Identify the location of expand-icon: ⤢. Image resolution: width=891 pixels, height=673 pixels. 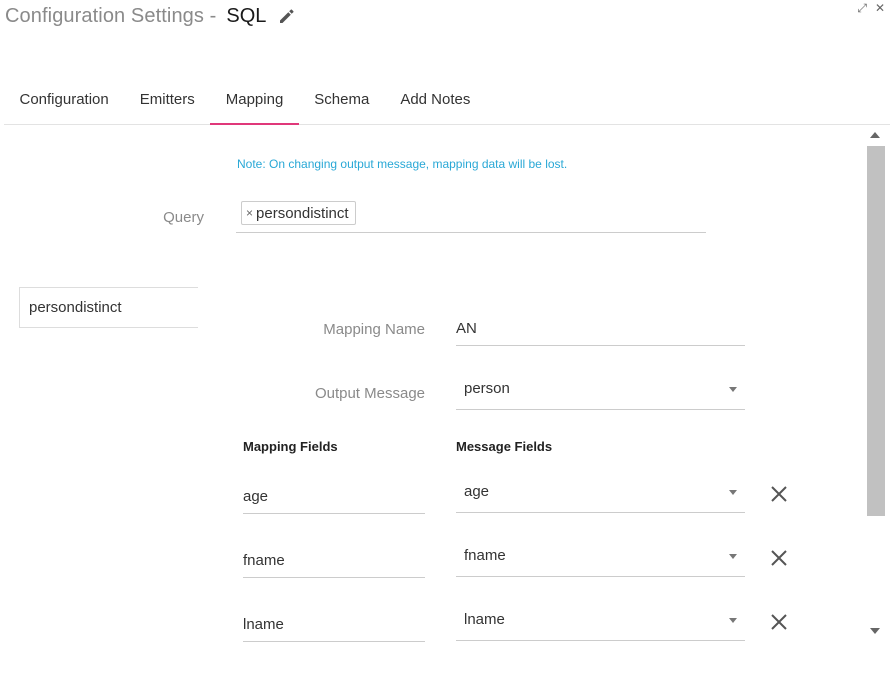
(862, 8).